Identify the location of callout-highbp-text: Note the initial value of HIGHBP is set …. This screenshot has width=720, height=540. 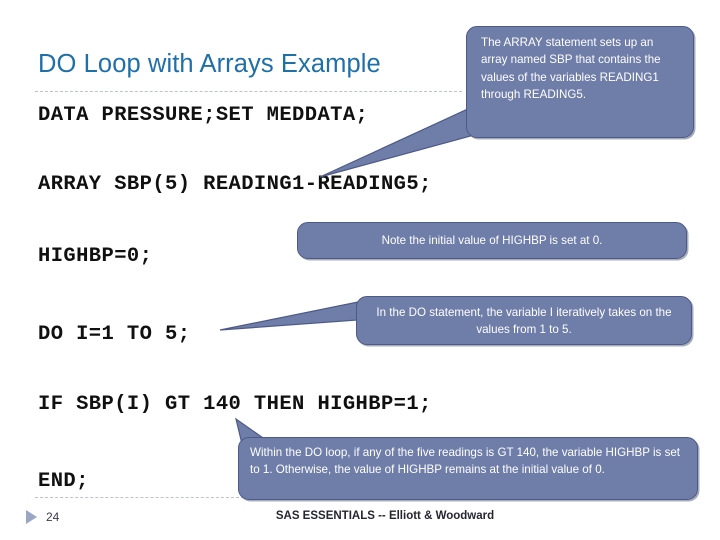
(492, 240).